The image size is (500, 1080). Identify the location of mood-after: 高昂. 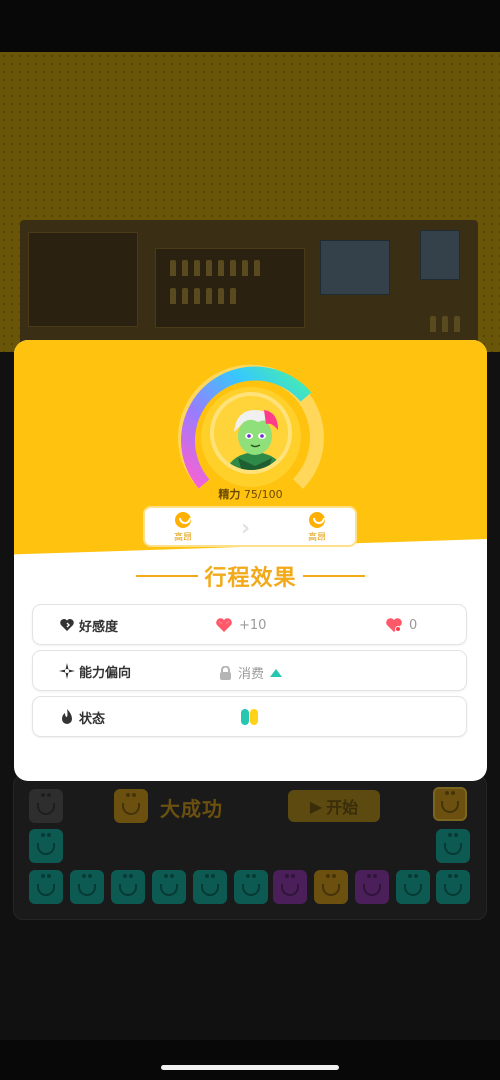
(317, 527).